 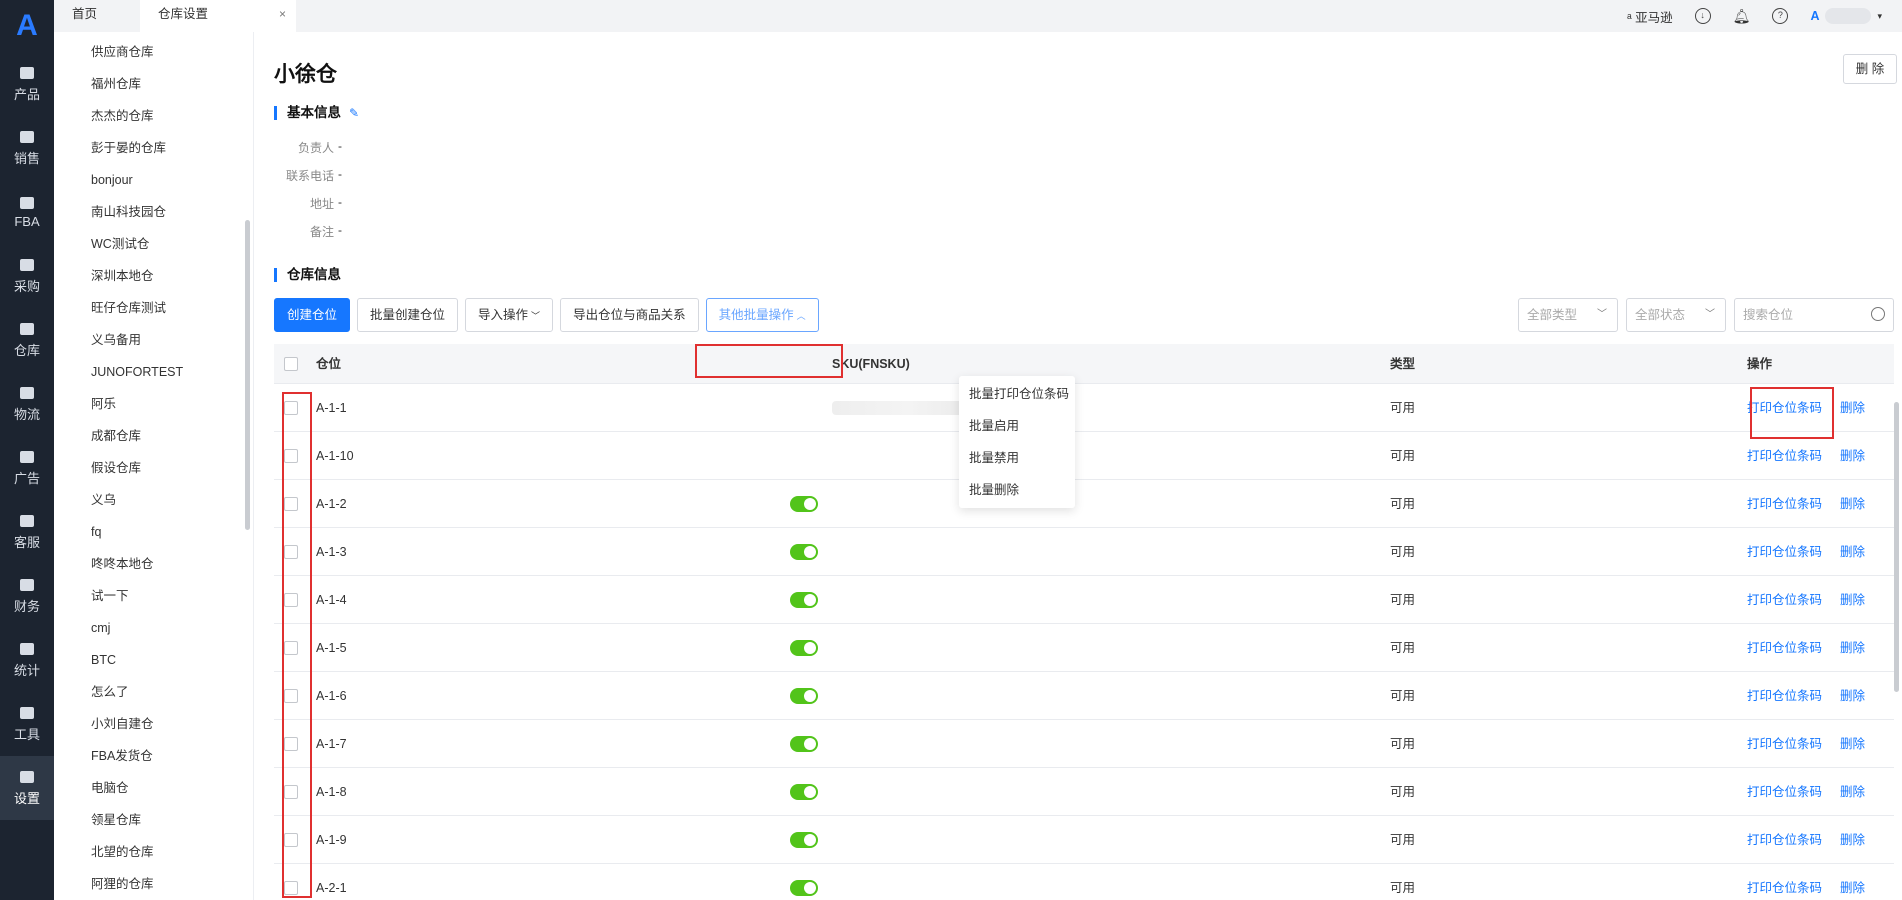 What do you see at coordinates (282, 14) in the screenshot?
I see `close-icon: ×` at bounding box center [282, 14].